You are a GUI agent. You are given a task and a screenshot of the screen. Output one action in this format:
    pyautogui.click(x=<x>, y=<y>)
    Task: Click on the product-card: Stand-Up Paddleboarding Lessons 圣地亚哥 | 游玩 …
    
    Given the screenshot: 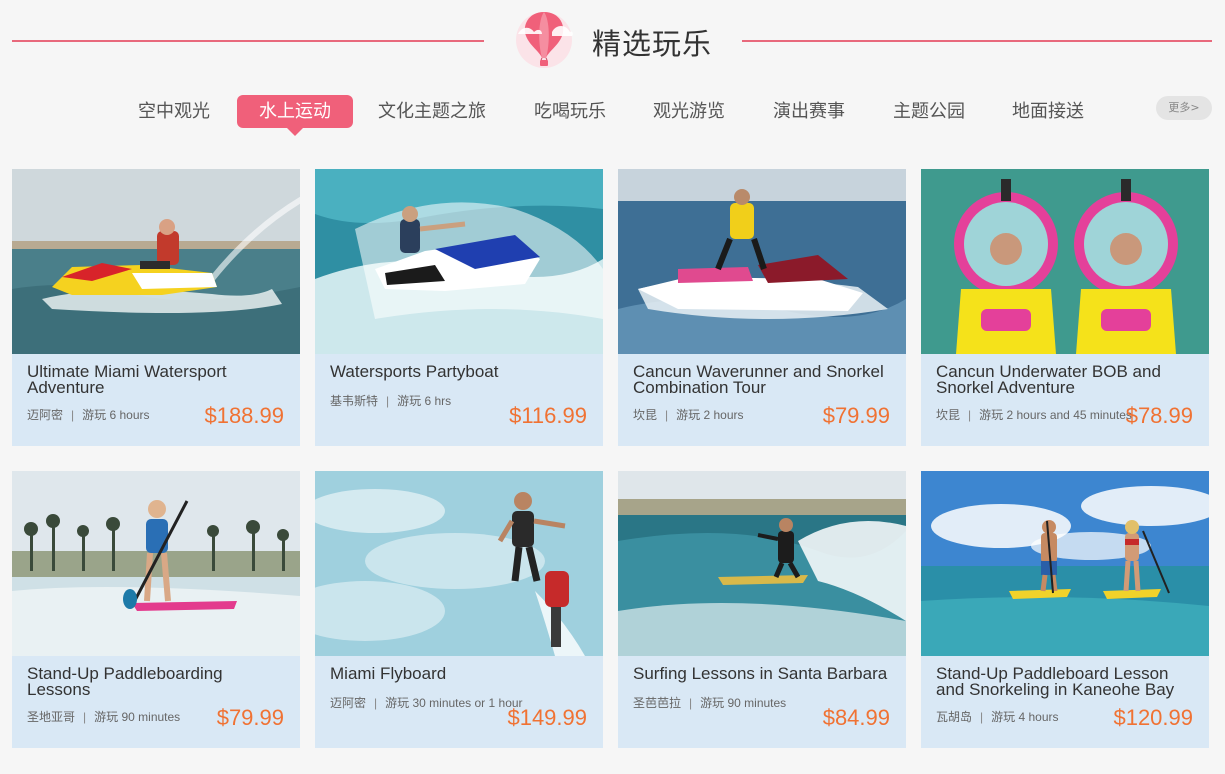 What is the action you would take?
    pyautogui.click(x=156, y=609)
    